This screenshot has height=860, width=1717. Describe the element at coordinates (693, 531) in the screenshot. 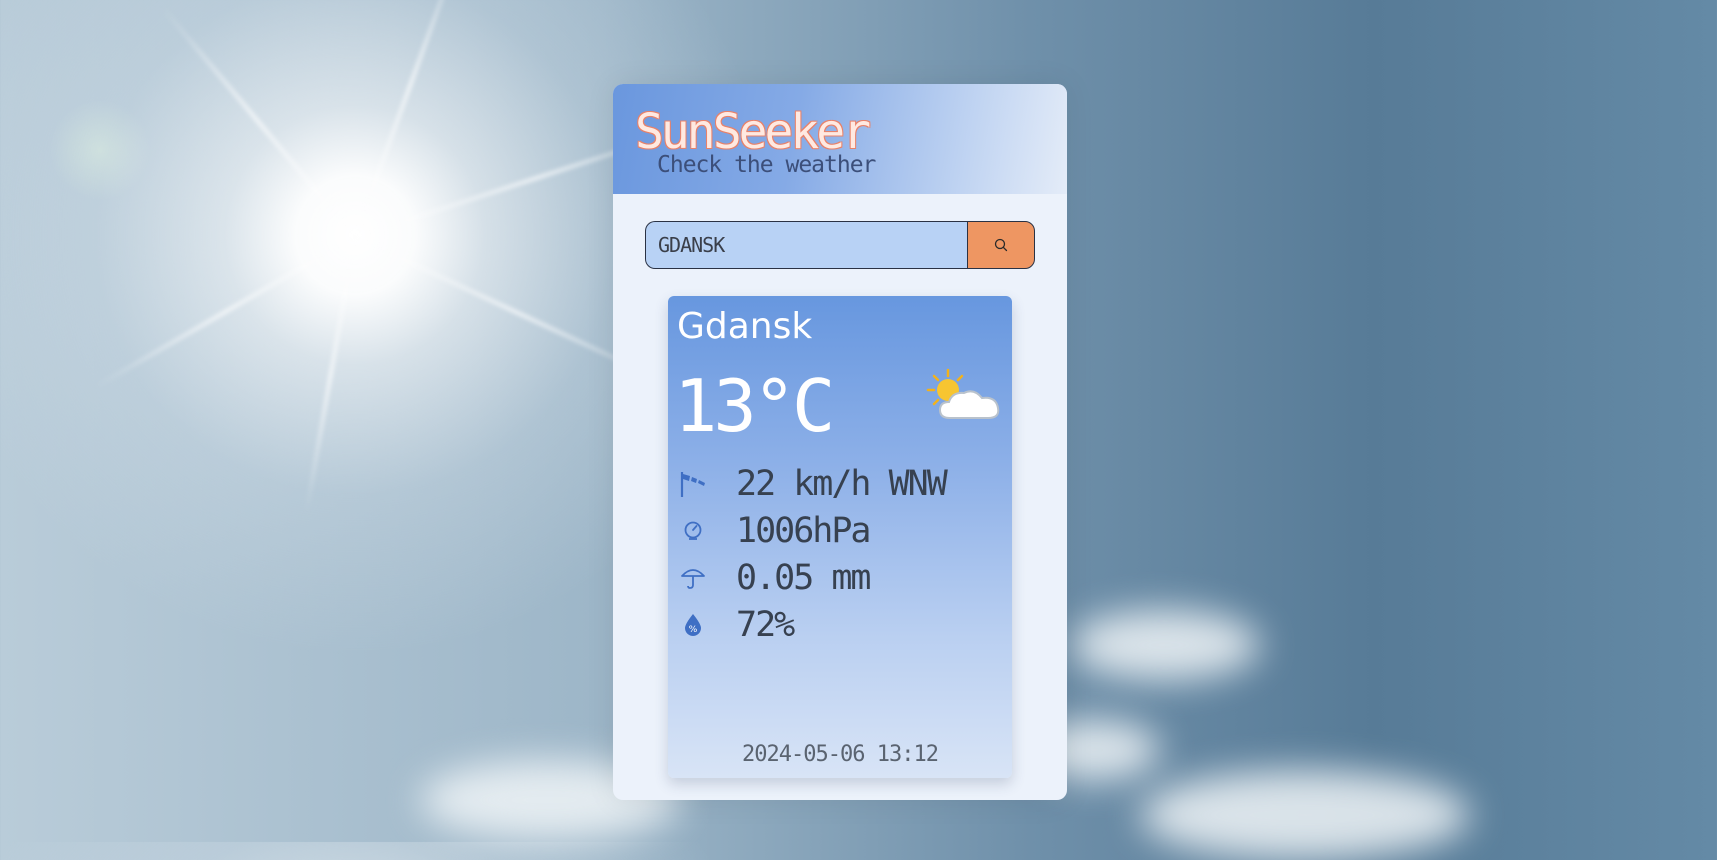

I see `pressure-gauge-icon` at that location.